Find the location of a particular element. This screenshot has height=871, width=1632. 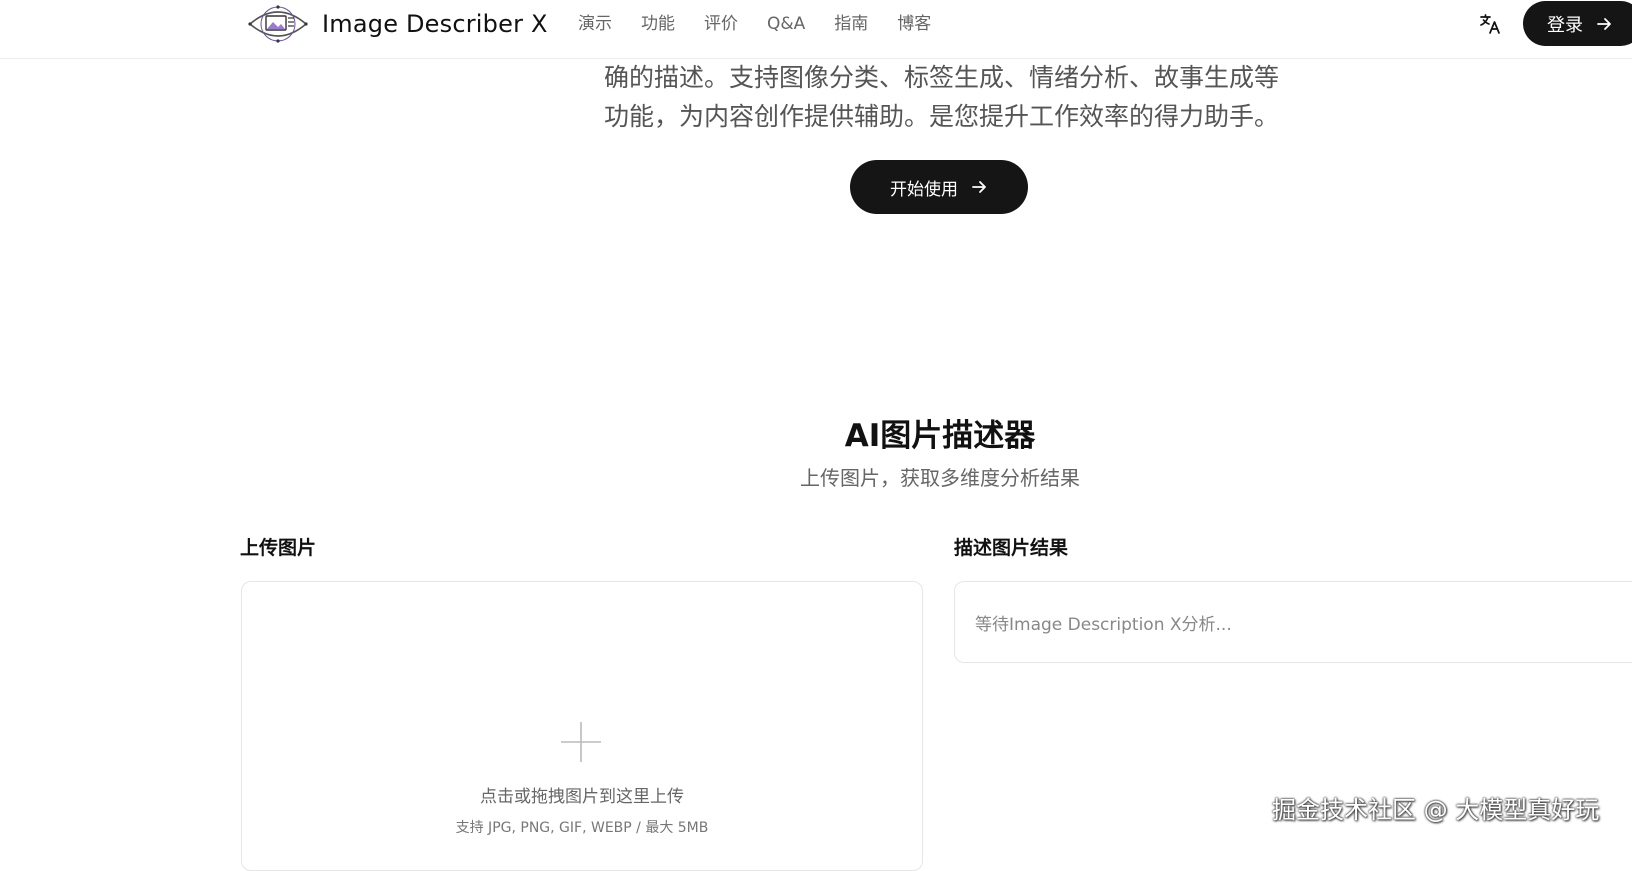

nav-item-blog: 博客 is located at coordinates (914, 24).